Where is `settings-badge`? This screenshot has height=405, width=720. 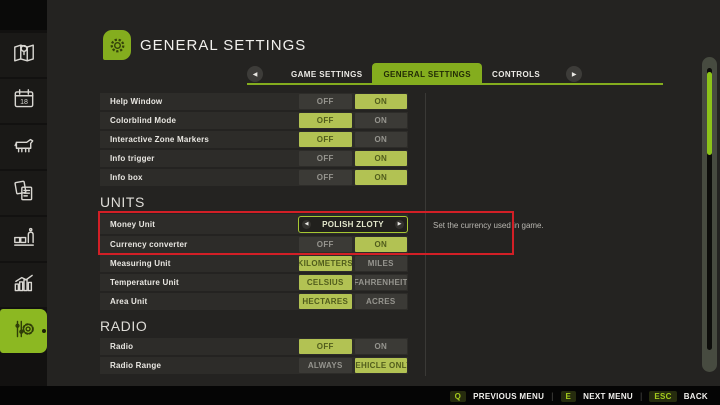 settings-badge is located at coordinates (117, 45).